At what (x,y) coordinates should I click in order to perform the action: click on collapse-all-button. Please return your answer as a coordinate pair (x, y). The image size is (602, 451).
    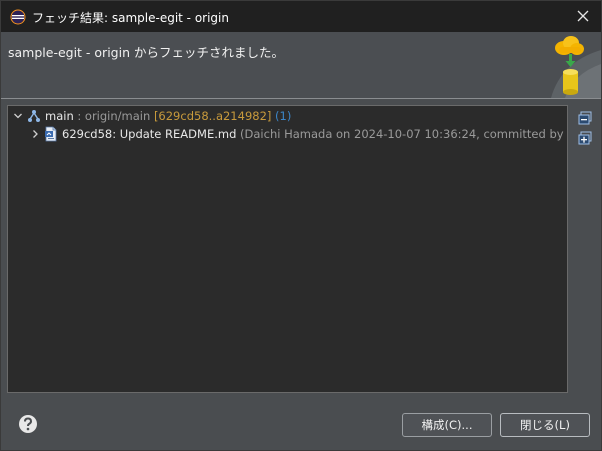
    Looking at the image, I should click on (585, 119).